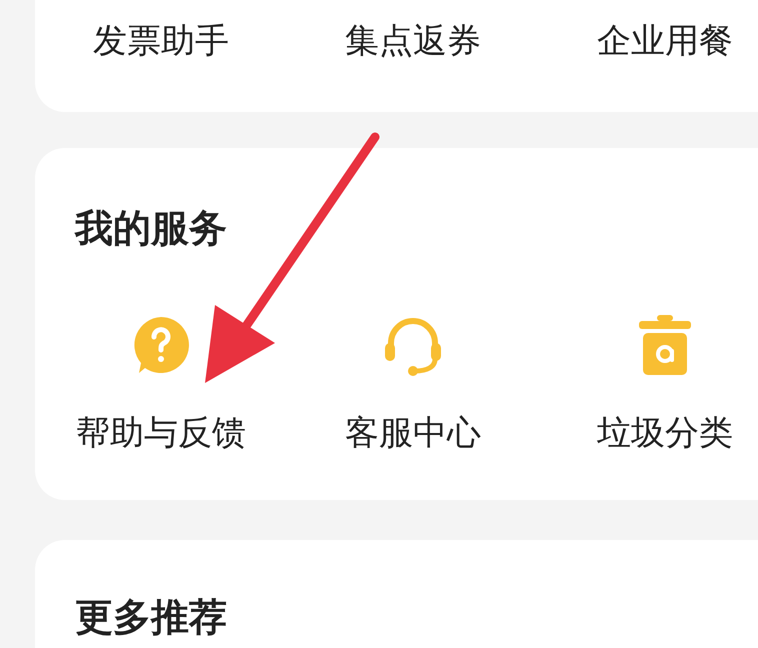  I want to click on section-title: 我的服务, so click(151, 228).